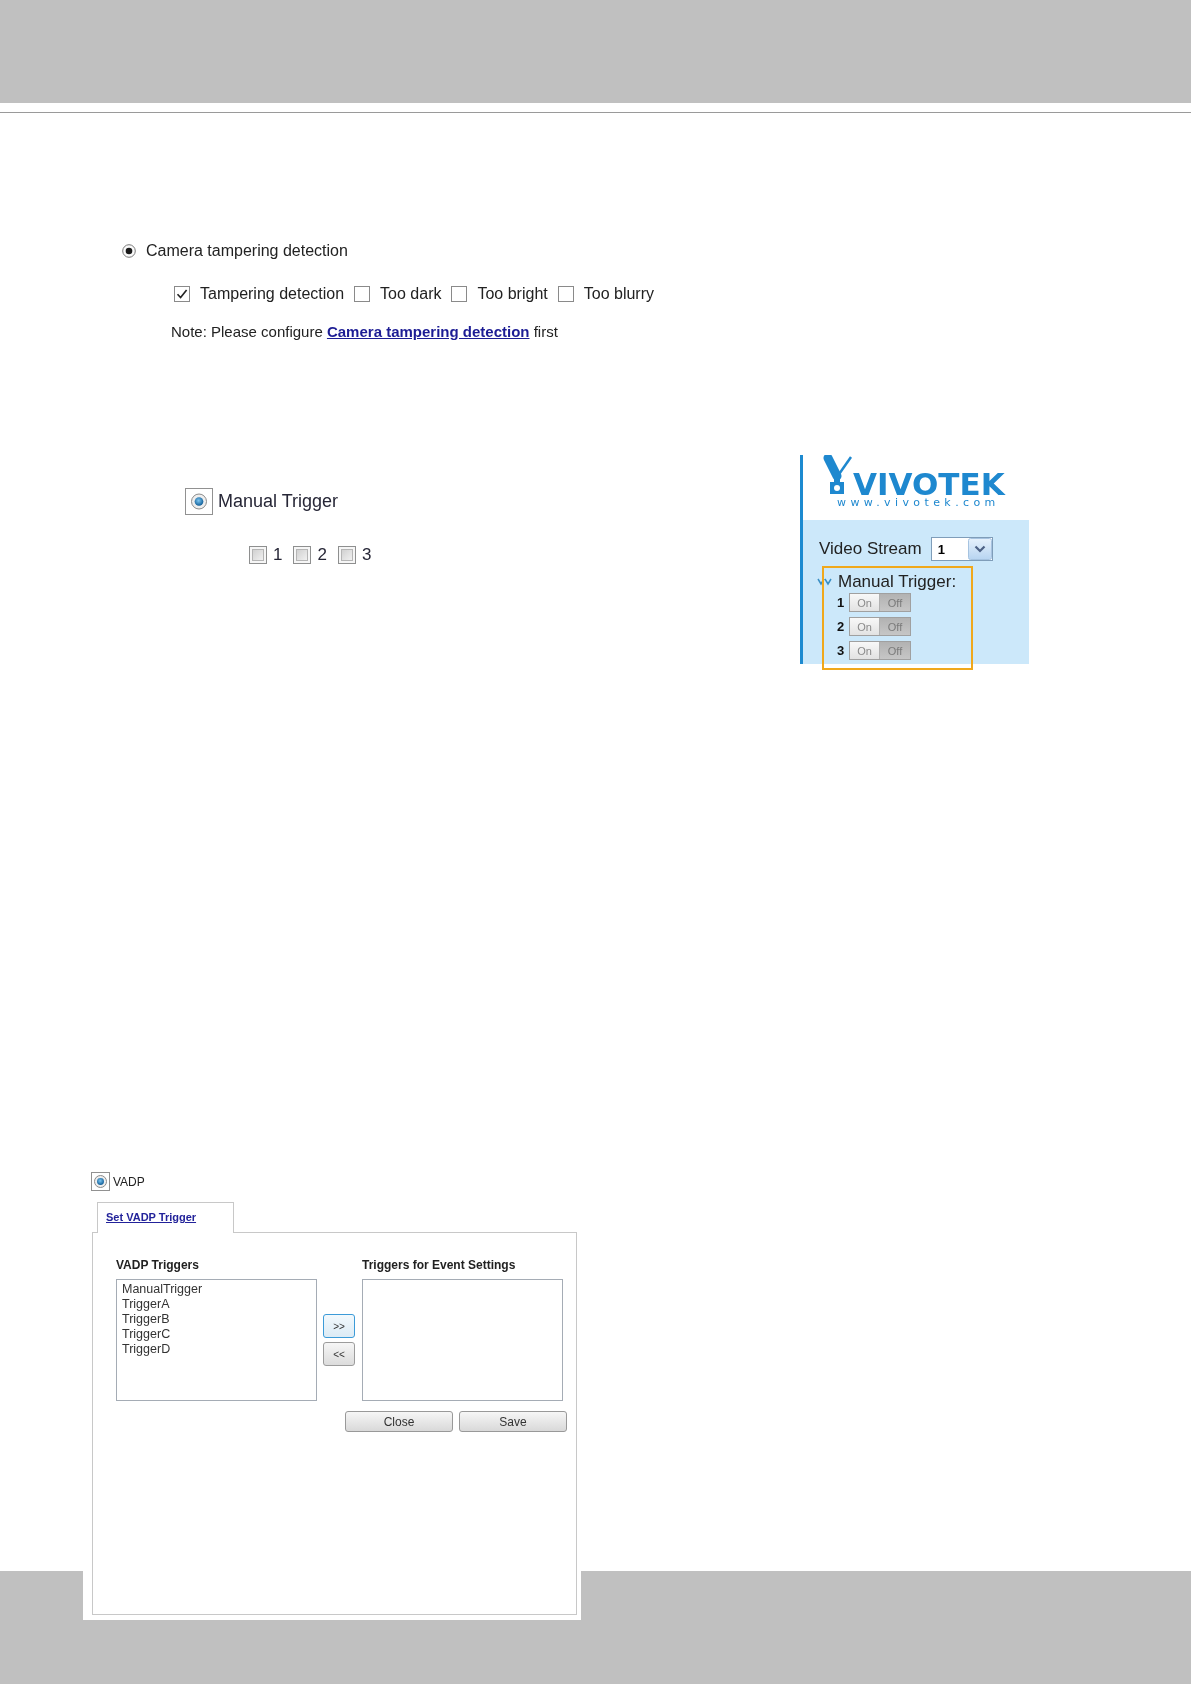 The image size is (1191, 1684). Describe the element at coordinates (618, 294) in the screenshot. I see `checkbox-label: Too blurry` at that location.